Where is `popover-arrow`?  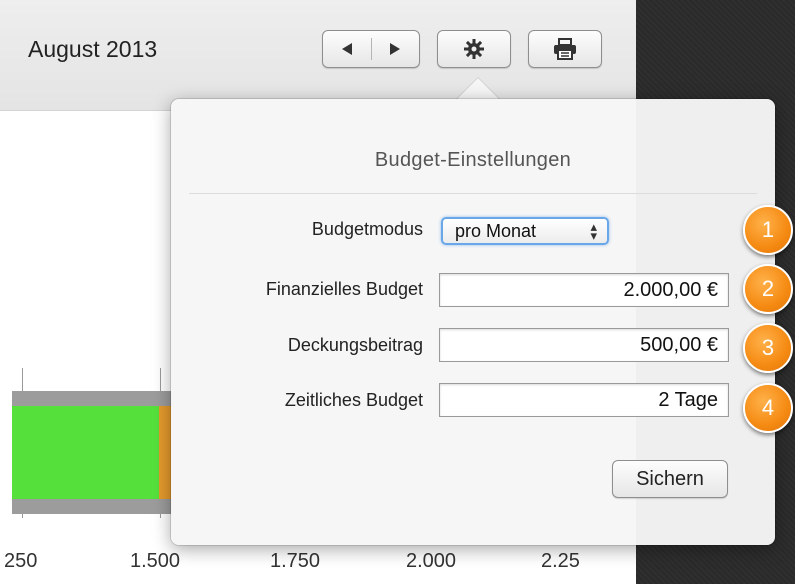
popover-arrow is located at coordinates (478, 89).